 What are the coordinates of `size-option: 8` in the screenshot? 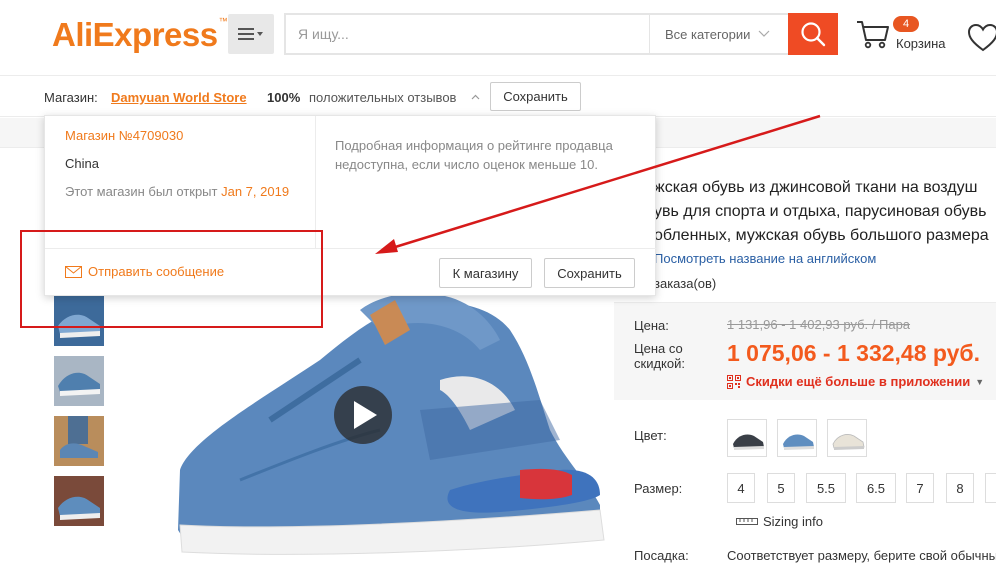 It's located at (960, 488).